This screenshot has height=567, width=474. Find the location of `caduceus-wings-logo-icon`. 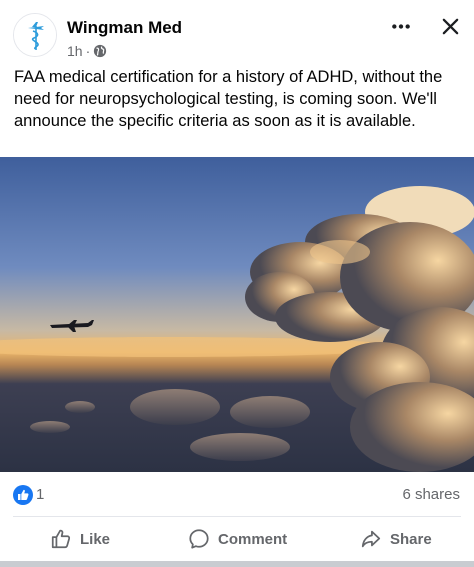

caduceus-wings-logo-icon is located at coordinates (35, 35).